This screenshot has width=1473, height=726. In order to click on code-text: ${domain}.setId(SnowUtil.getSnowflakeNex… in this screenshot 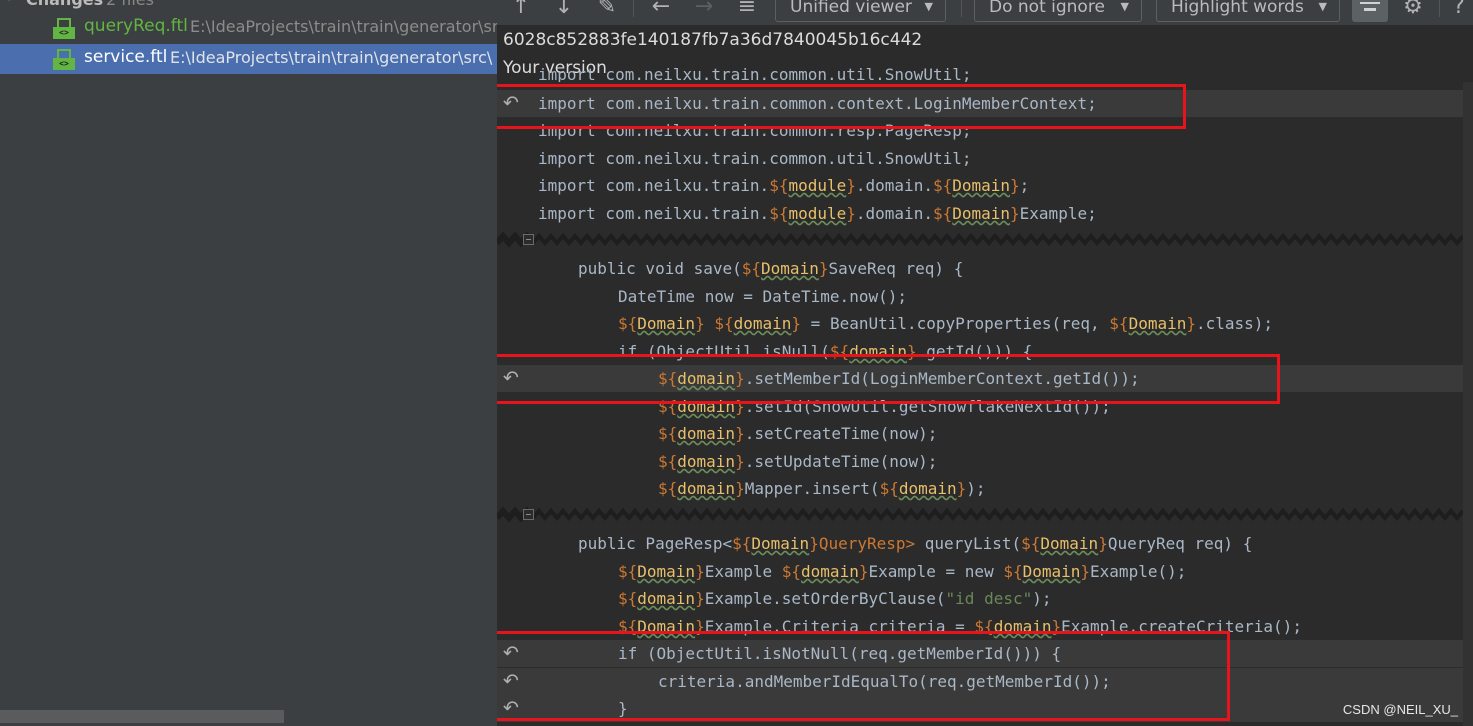, I will do `click(884, 406)`.